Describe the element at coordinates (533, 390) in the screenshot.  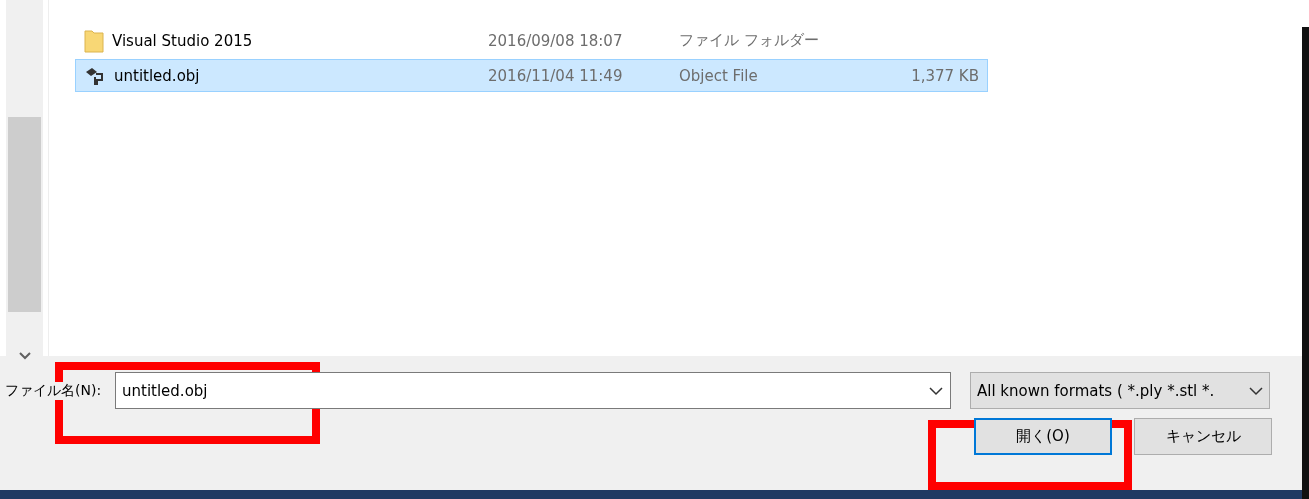
I see `file-name-field: untitled.obj` at that location.